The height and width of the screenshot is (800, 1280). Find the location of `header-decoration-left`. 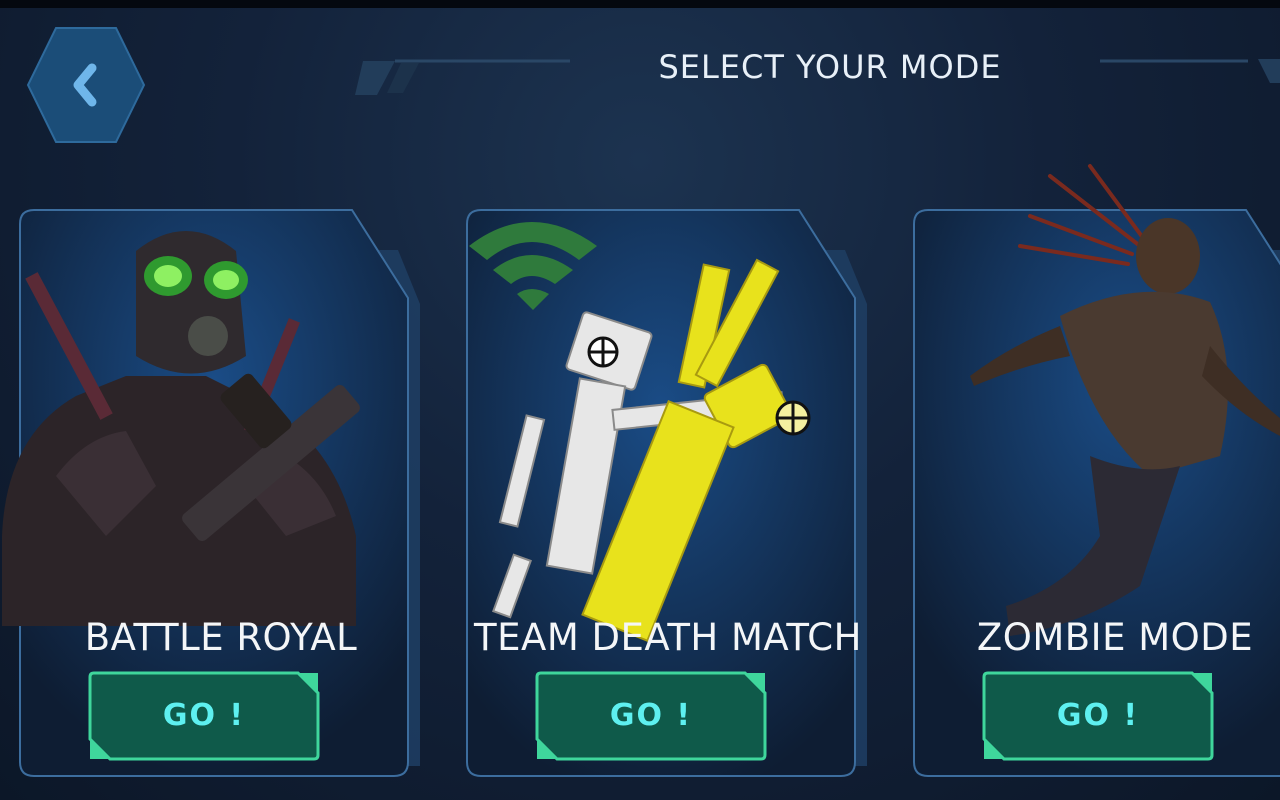

header-decoration-left is located at coordinates (462, 77).